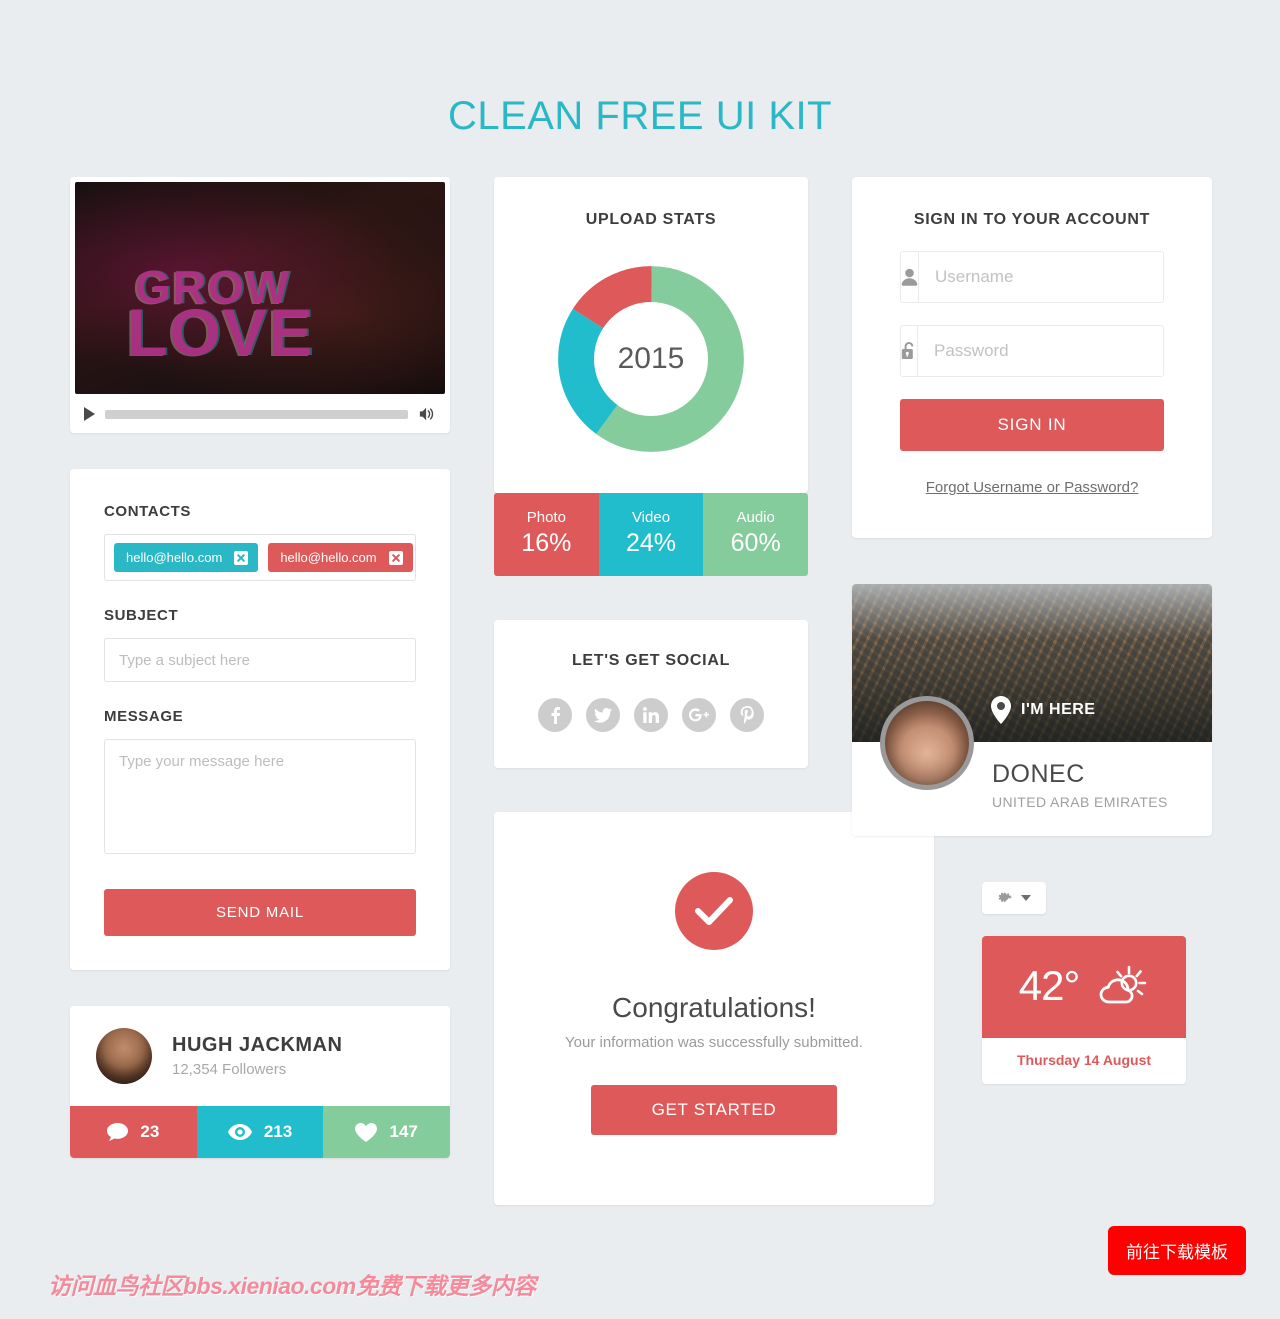  I want to click on eye-icon, so click(239, 1132).